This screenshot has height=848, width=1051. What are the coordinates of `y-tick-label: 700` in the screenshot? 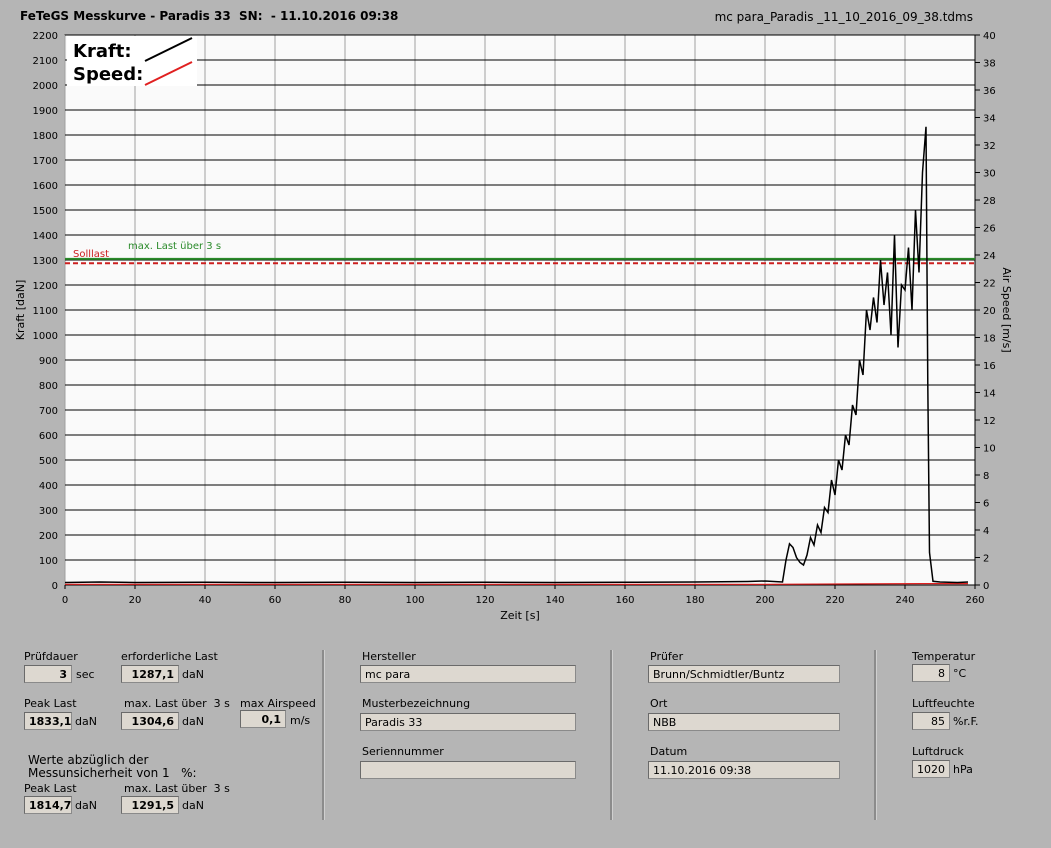 It's located at (48, 411).